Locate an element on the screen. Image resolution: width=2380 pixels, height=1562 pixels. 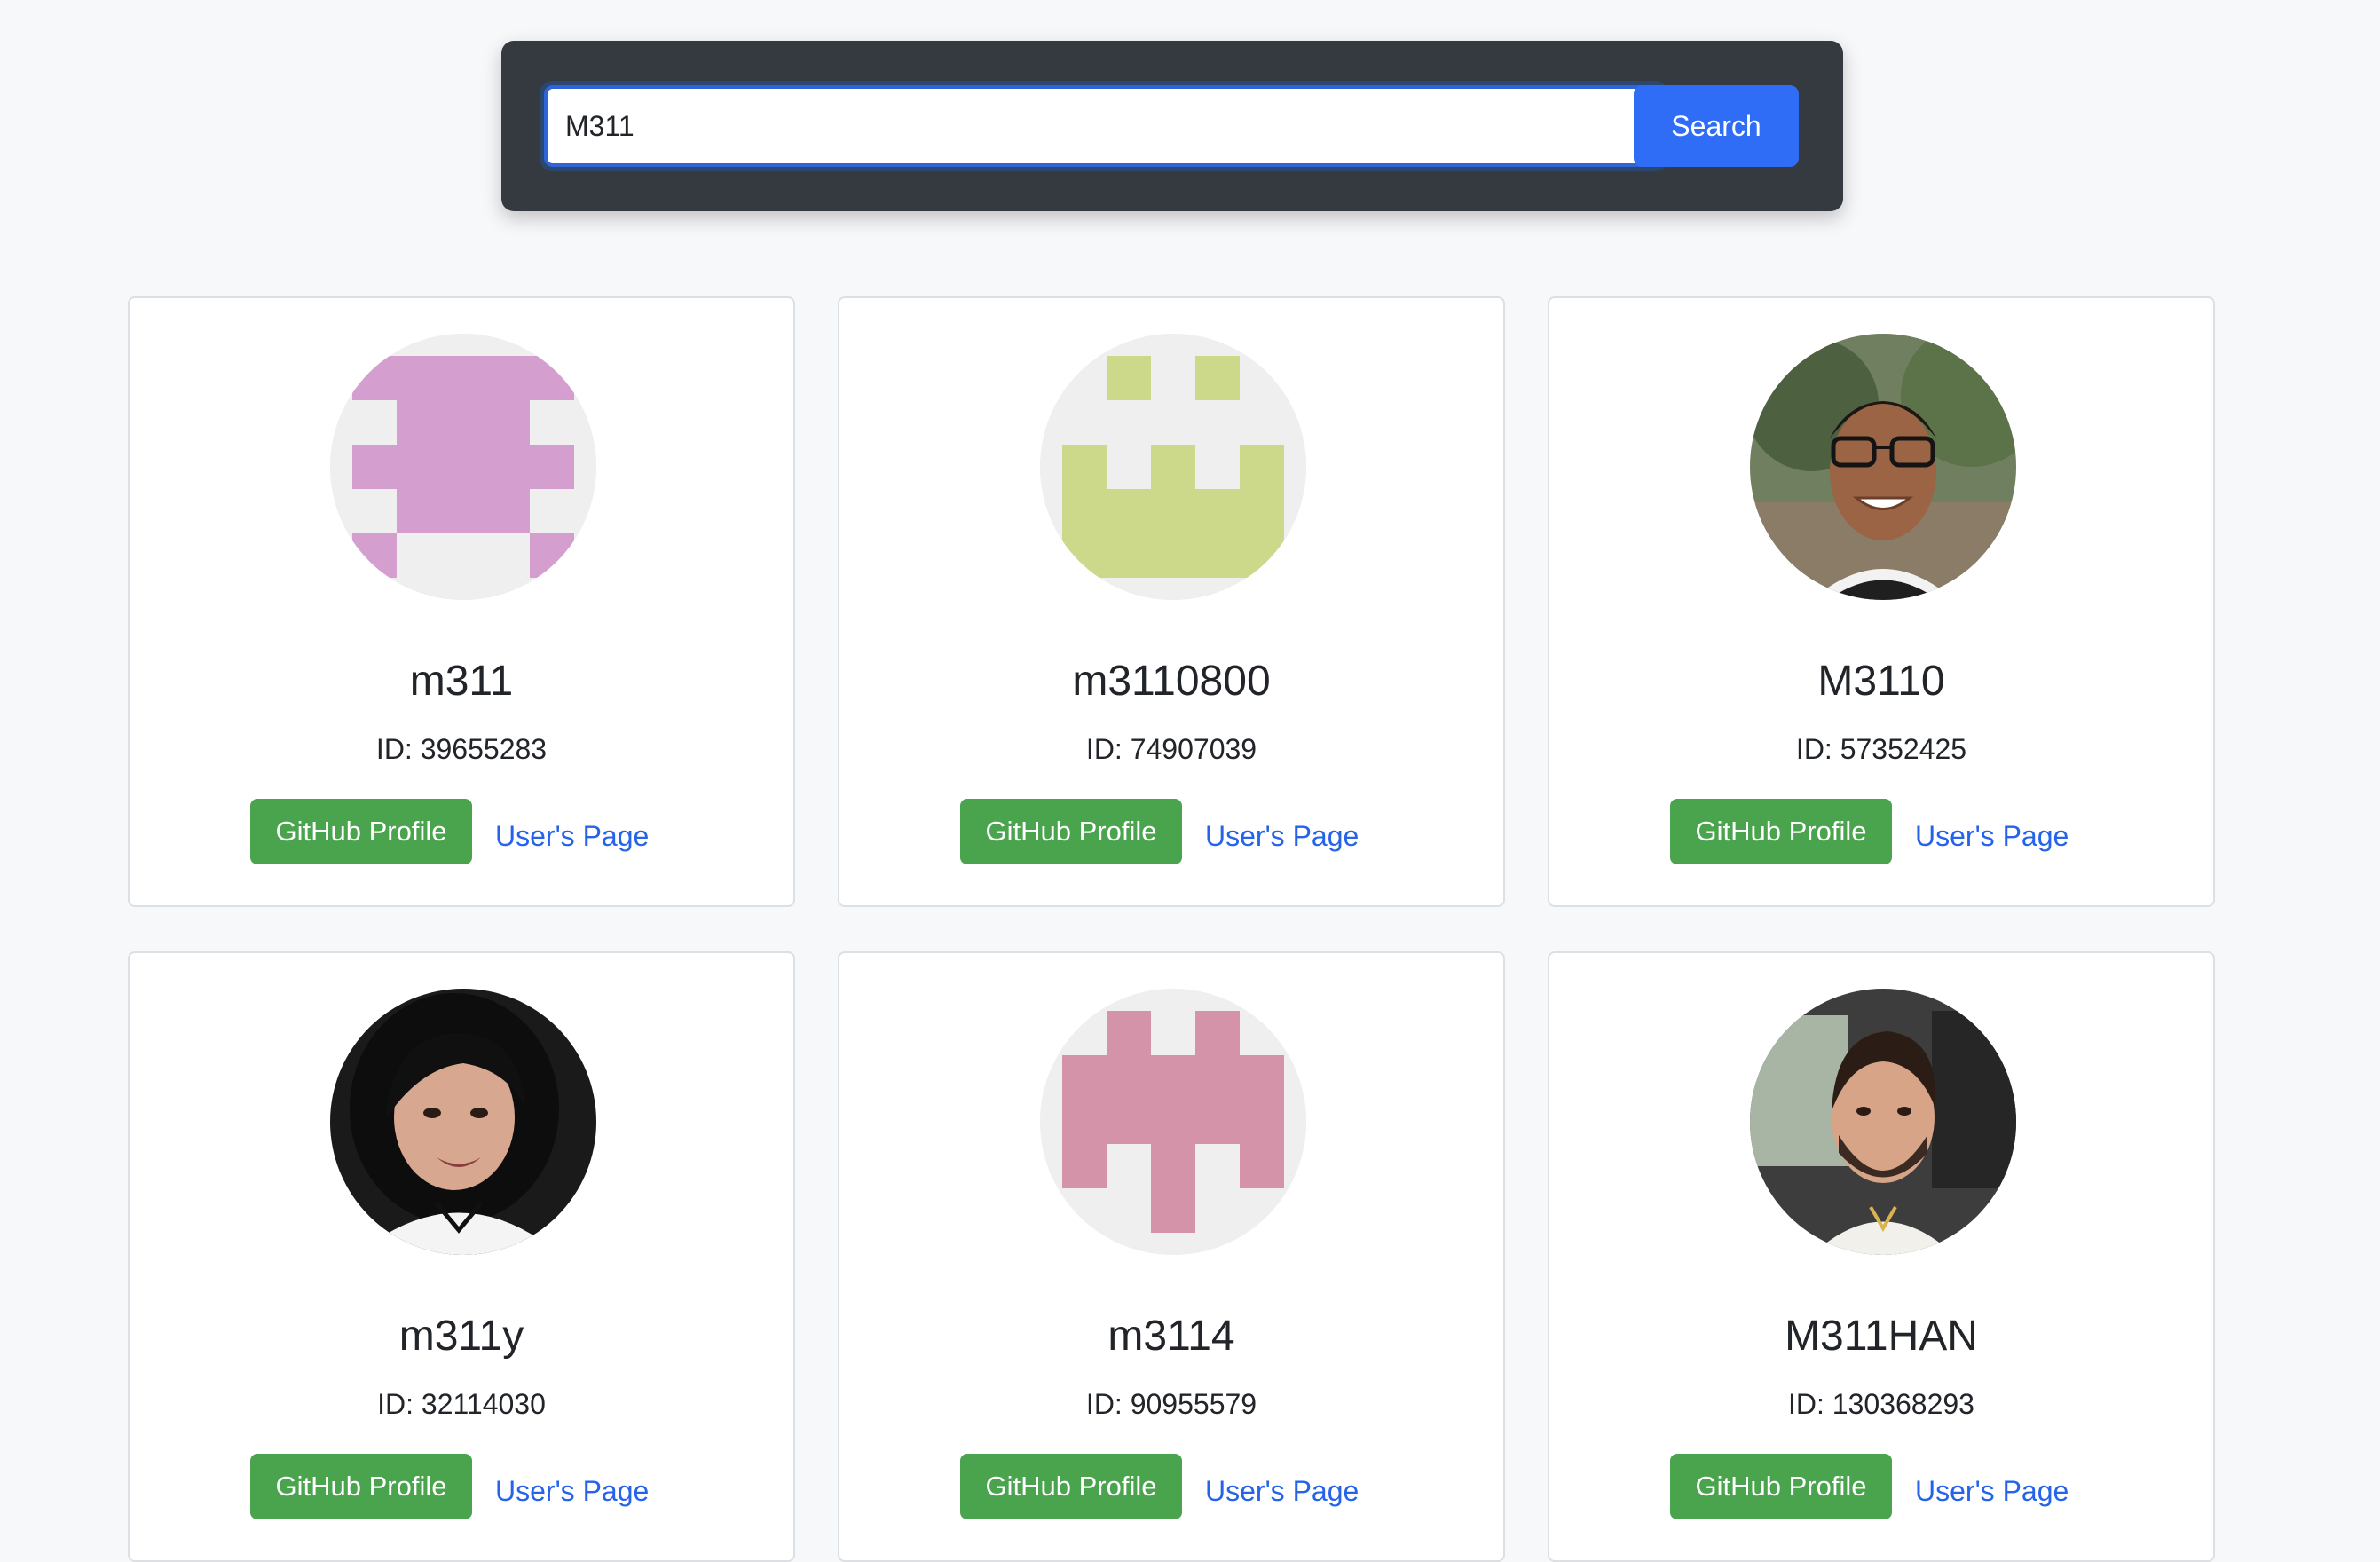
search-panel: Search is located at coordinates (1172, 126).